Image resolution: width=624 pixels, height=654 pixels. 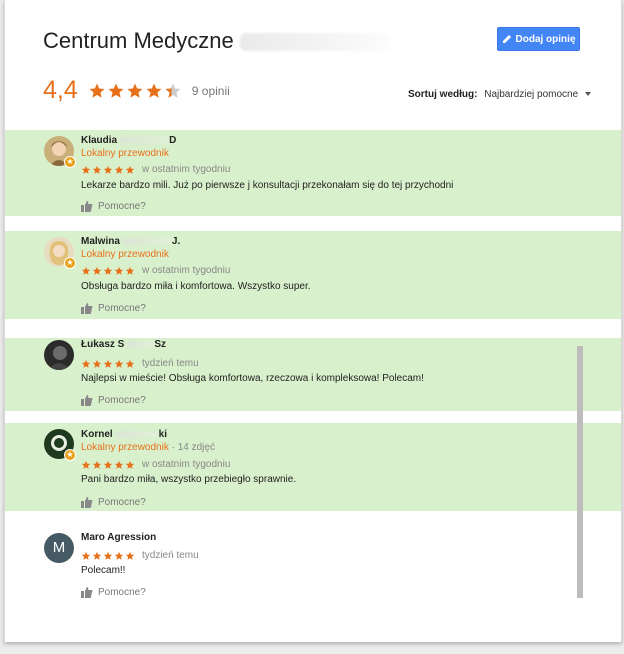 What do you see at coordinates (580, 472) in the screenshot?
I see `scrollbar` at bounding box center [580, 472].